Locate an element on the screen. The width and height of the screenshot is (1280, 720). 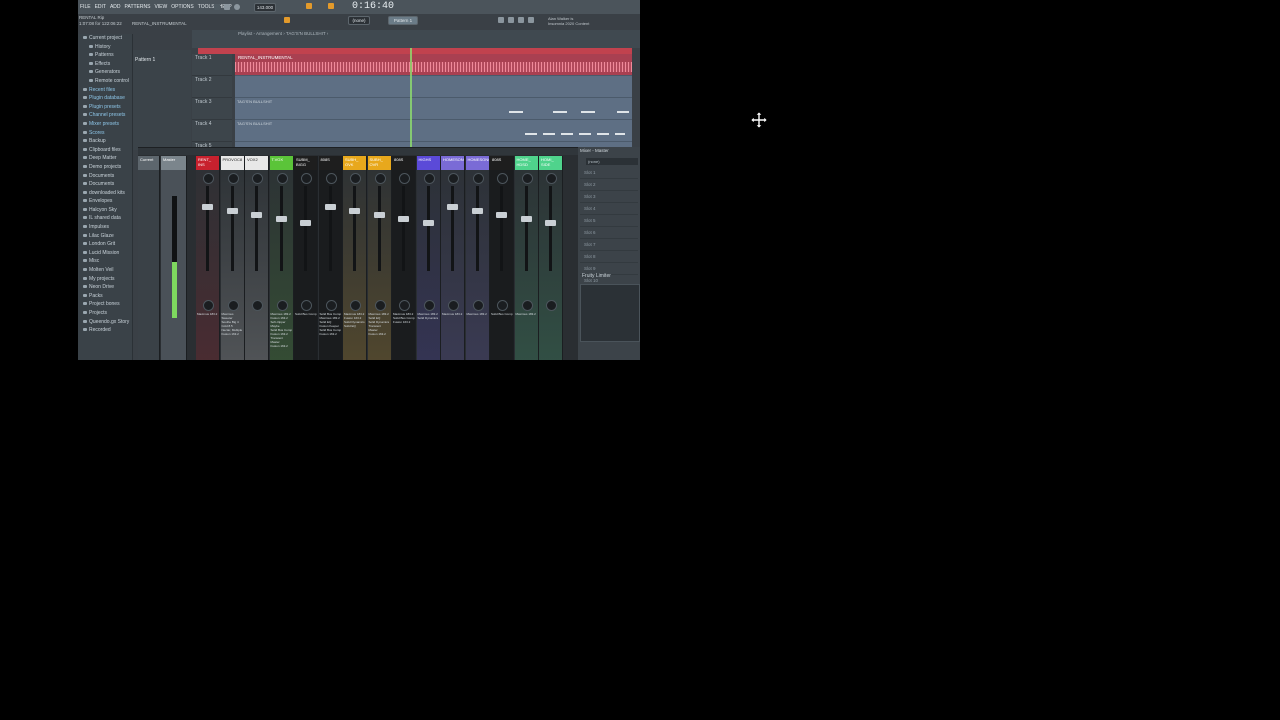
track-row is located at coordinates (433, 87).